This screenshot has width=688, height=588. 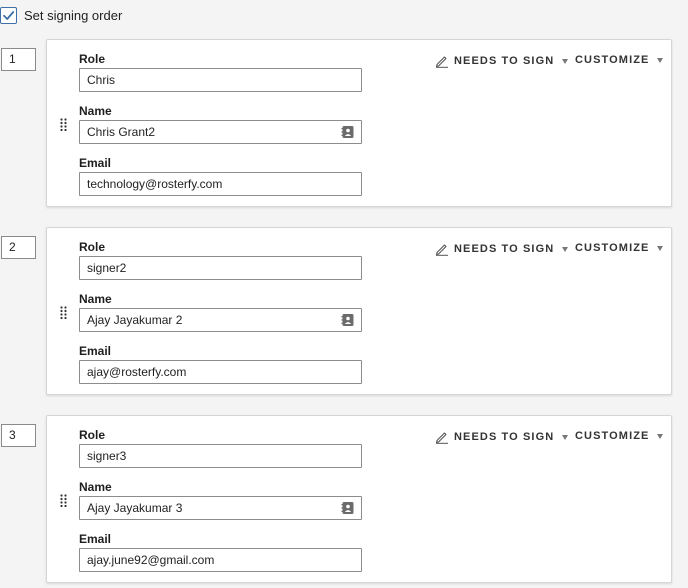 What do you see at coordinates (220, 456) in the screenshot?
I see `role-input: signer3` at bounding box center [220, 456].